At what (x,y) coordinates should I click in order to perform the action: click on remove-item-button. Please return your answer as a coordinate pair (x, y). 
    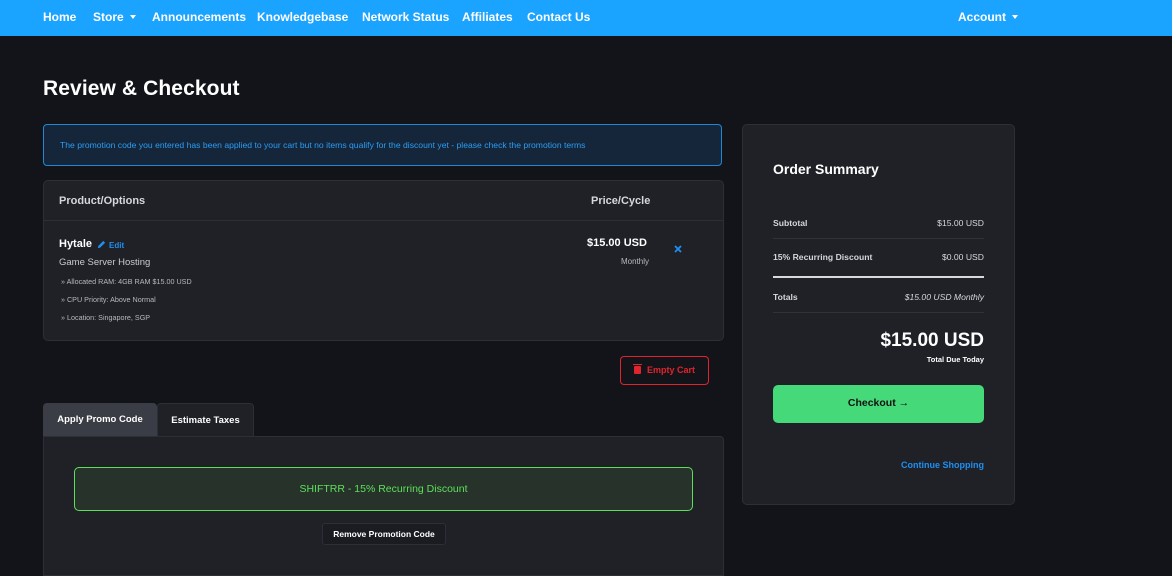
    Looking at the image, I should click on (678, 249).